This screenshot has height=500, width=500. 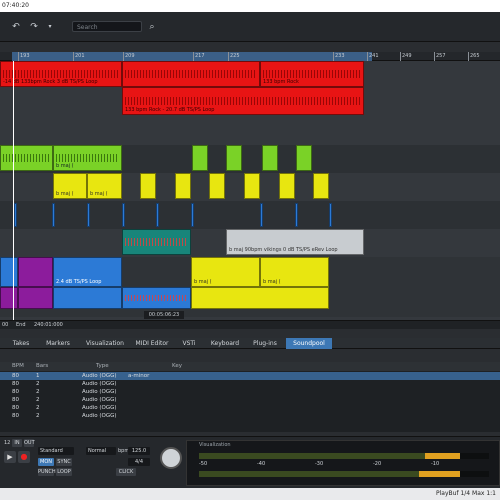 What do you see at coordinates (344, 474) in the screenshot?
I see `meter-right` at bounding box center [344, 474].